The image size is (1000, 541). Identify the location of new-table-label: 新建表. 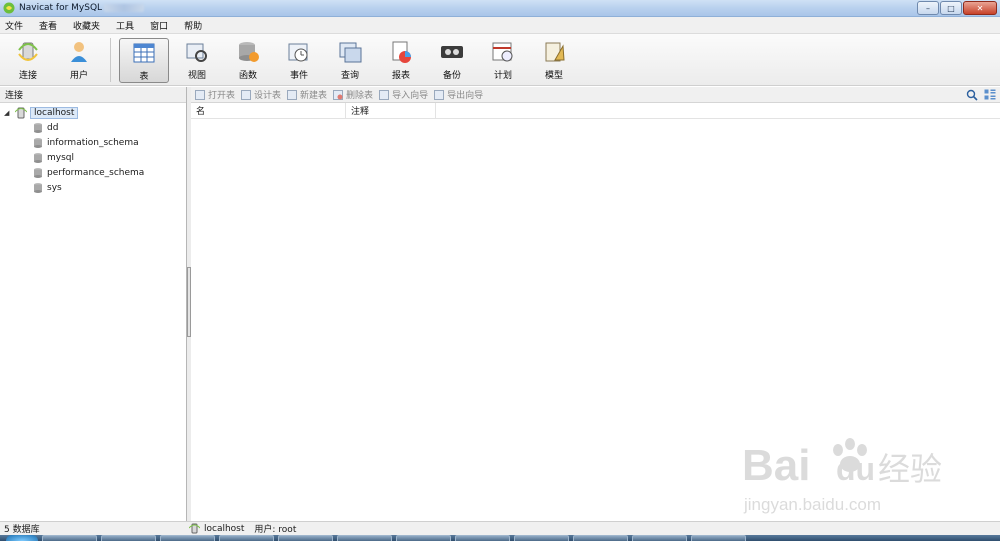
(314, 96).